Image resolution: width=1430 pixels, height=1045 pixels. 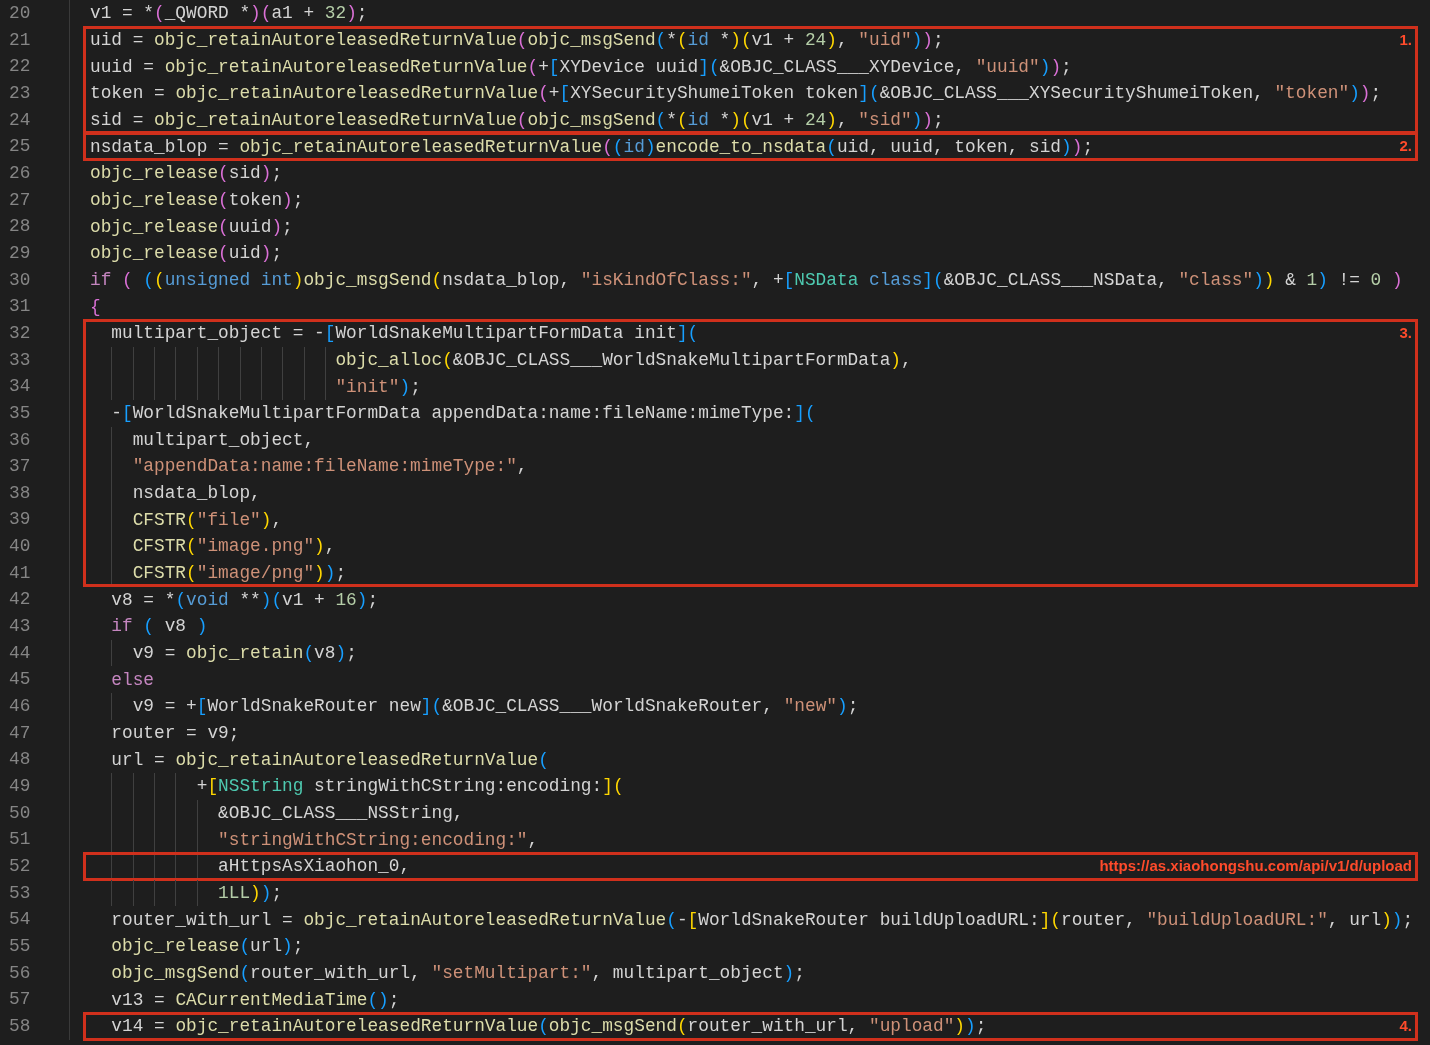 I want to click on line-number: 57, so click(x=20, y=1000).